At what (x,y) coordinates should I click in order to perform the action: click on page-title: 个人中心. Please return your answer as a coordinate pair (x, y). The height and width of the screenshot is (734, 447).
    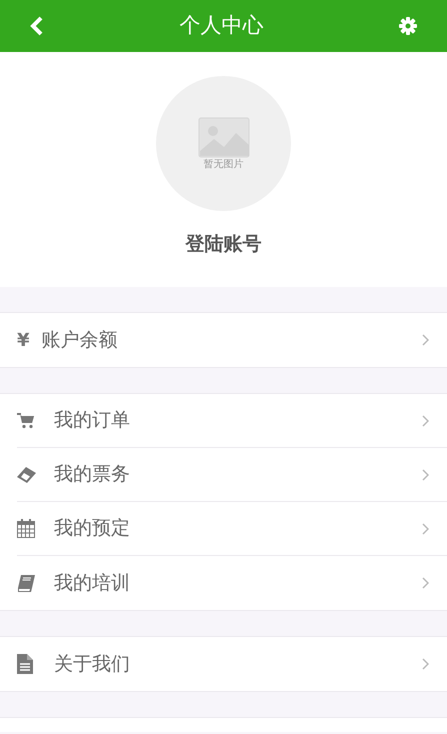
    Looking at the image, I should click on (222, 26).